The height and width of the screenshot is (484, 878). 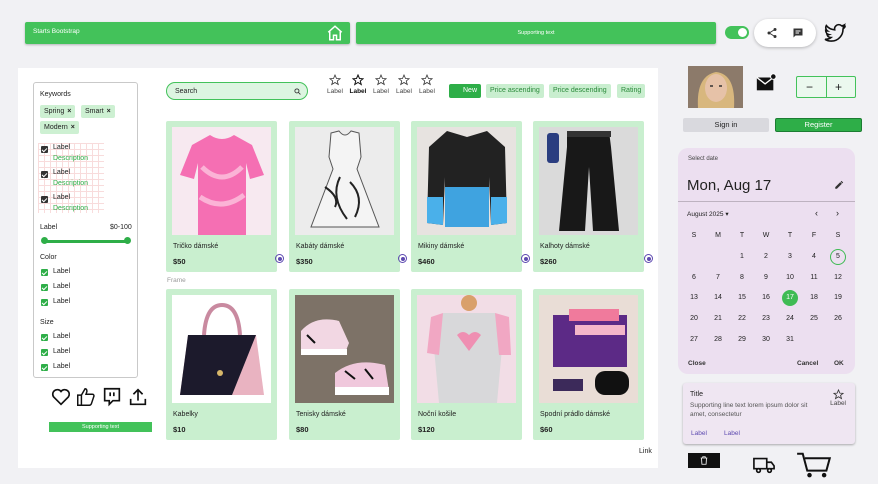 I want to click on sign-in-button: Sign in, so click(x=726, y=125).